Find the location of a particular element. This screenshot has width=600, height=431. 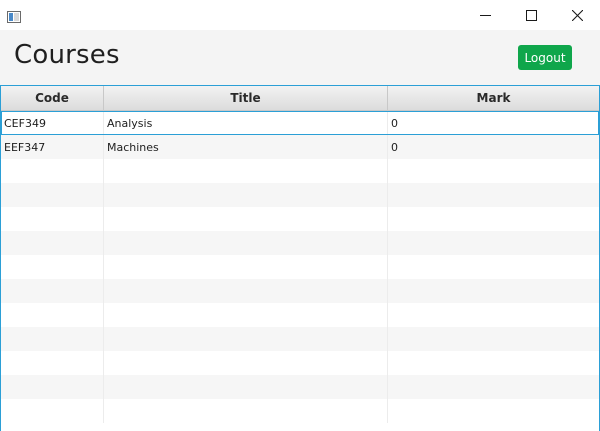

table-header: Code Title Mark is located at coordinates (300, 98).